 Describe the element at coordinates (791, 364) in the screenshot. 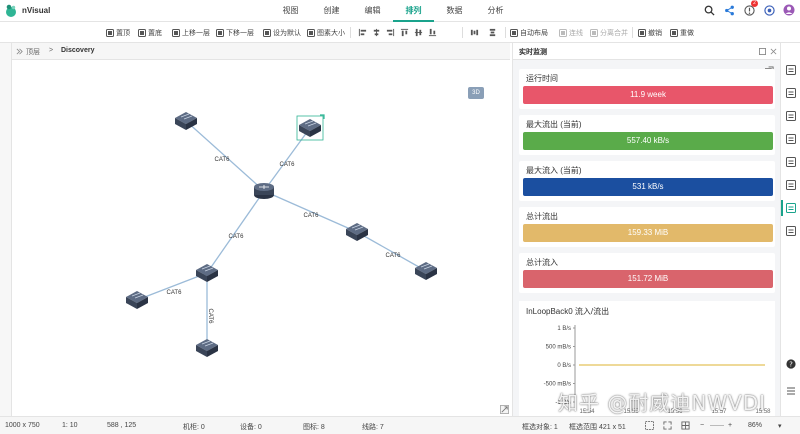

I see `help-icon: ?` at that location.